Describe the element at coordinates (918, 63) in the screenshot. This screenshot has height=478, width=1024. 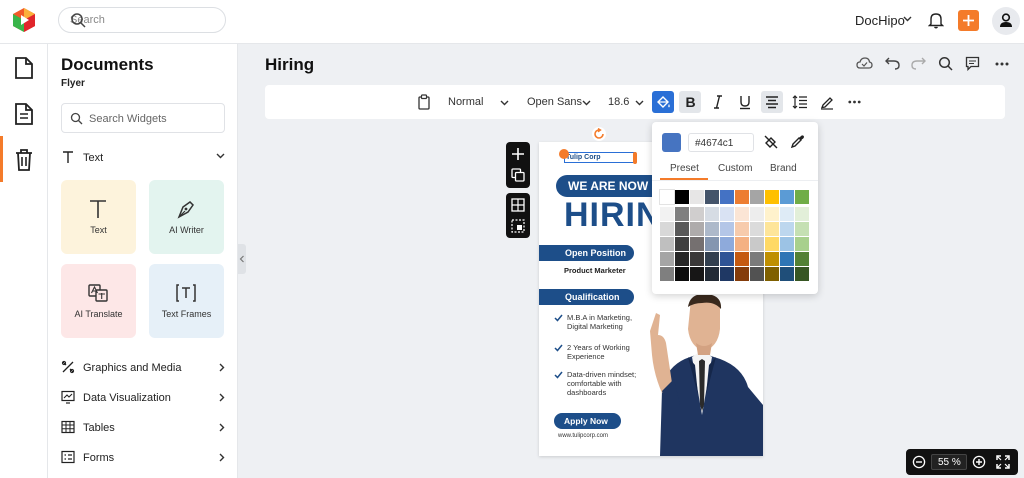
I see `redo-icon` at that location.